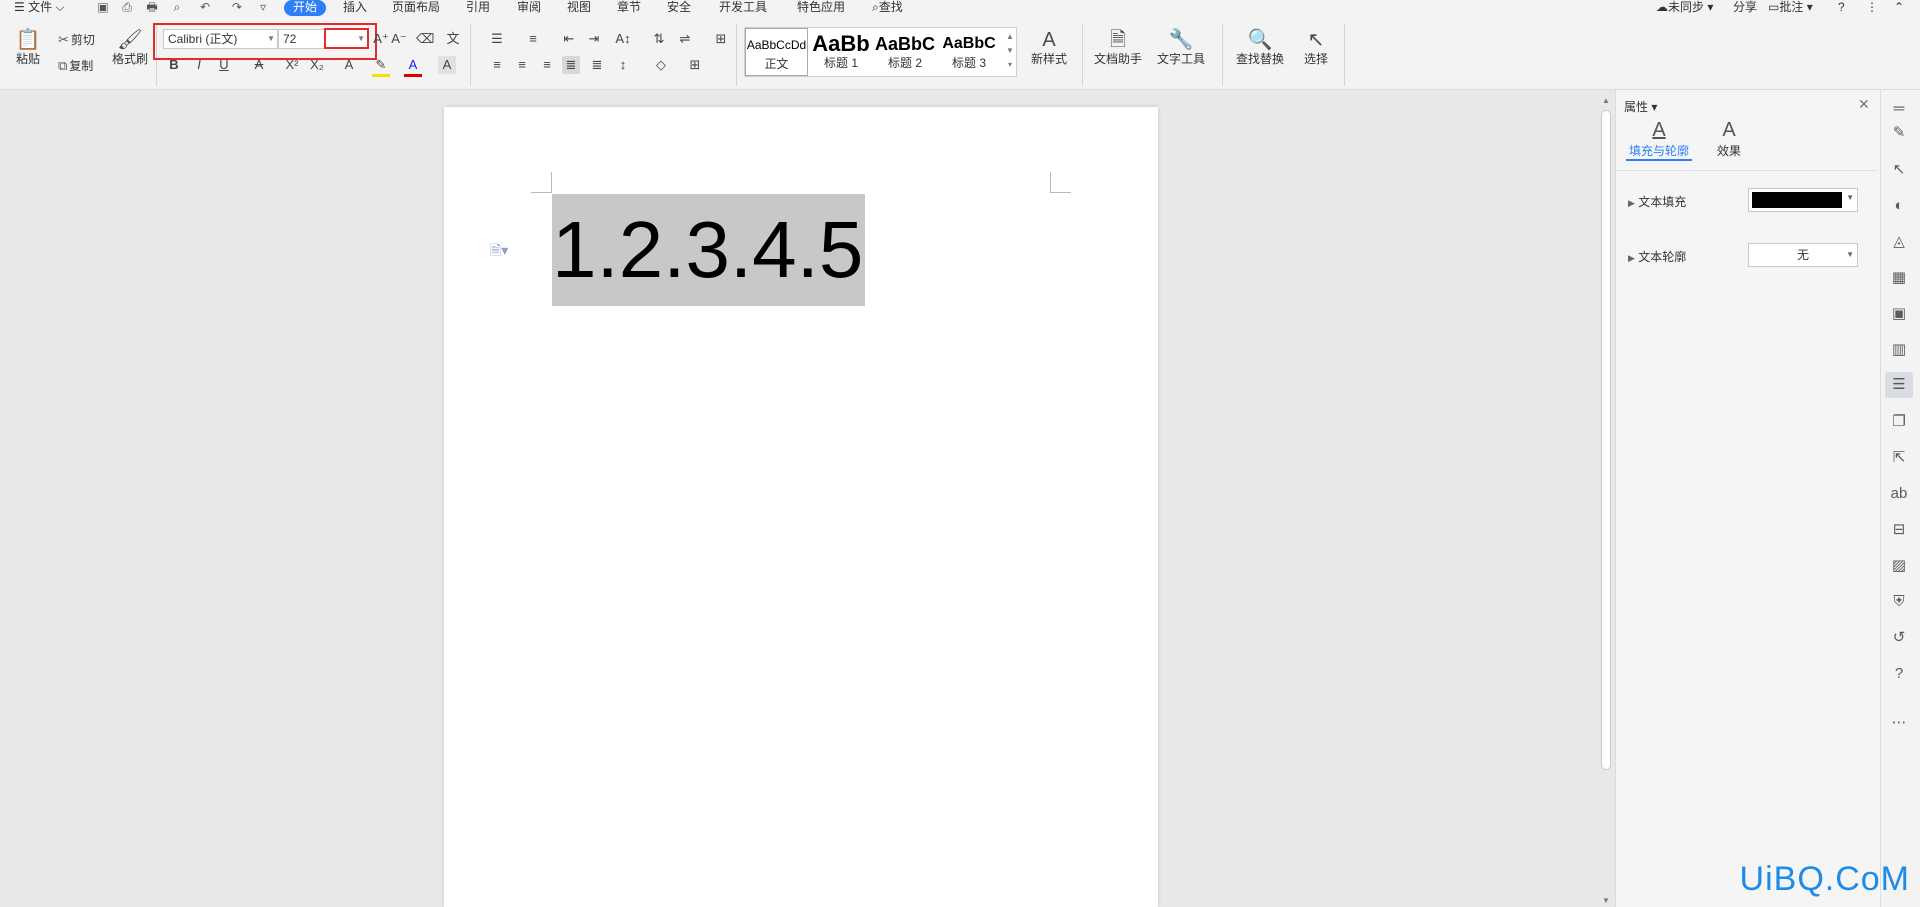 This screenshot has height=907, width=1920. I want to click on chart-icon: ▥, so click(1899, 350).